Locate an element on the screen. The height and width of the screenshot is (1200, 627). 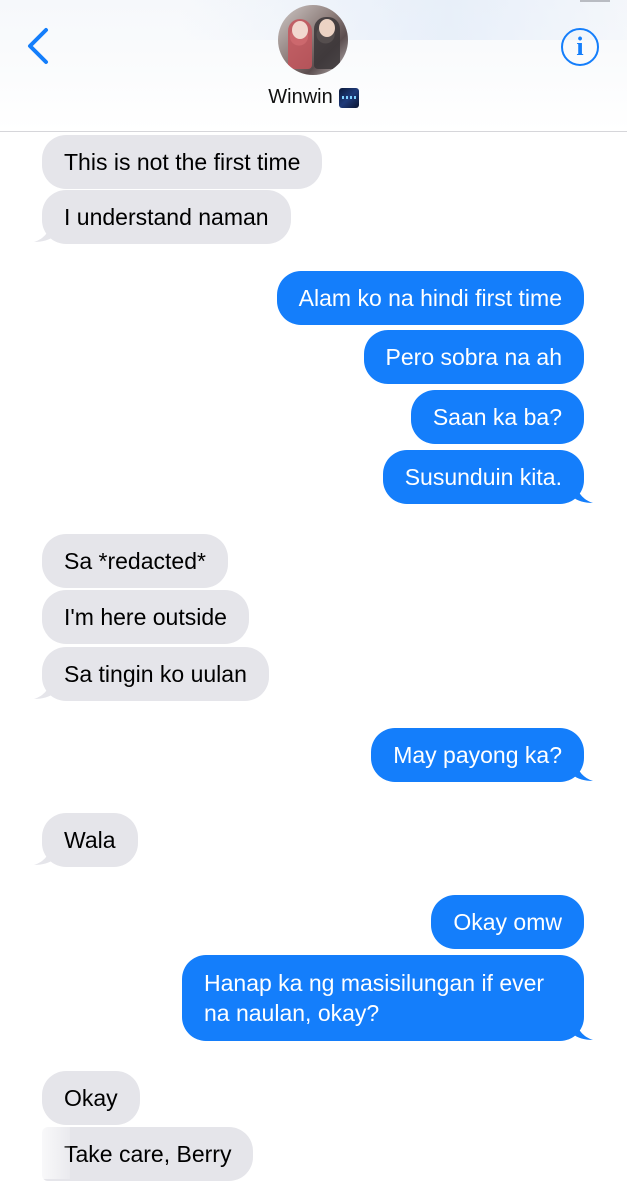
message-bubble-outgoing: Alam ko na hindi first time is located at coordinates (430, 298).